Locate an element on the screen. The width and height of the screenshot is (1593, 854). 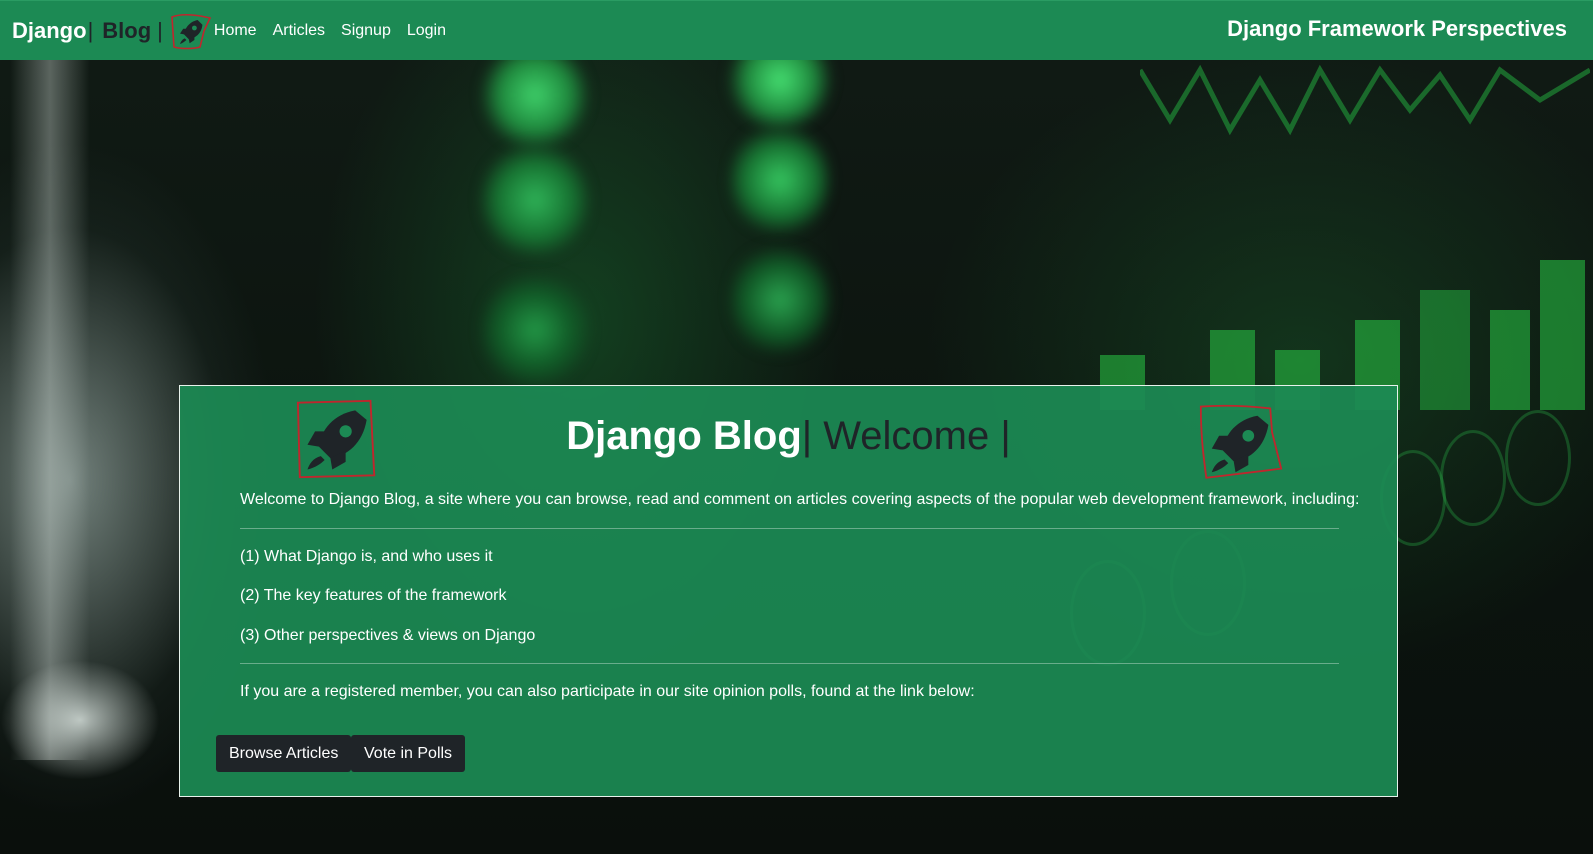
brand-django: Django is located at coordinates (49, 30).